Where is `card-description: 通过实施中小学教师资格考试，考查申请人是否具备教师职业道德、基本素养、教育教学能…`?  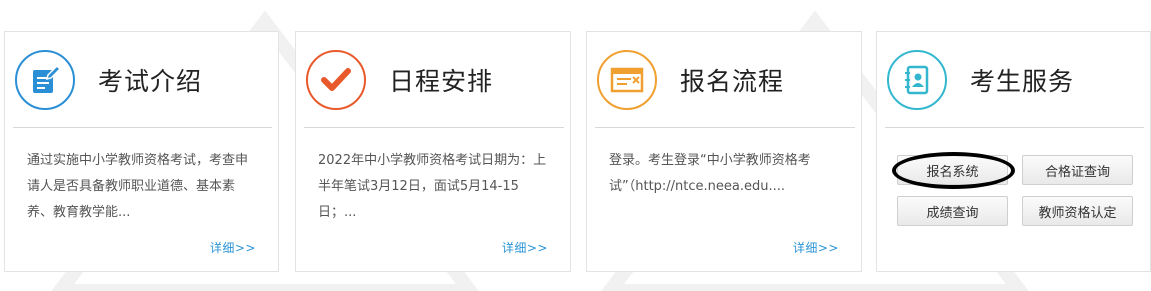 card-description: 通过实施中小学教师资格考试，考查申请人是否具备教师职业道德、基本素养、教育教学能… is located at coordinates (138, 186).